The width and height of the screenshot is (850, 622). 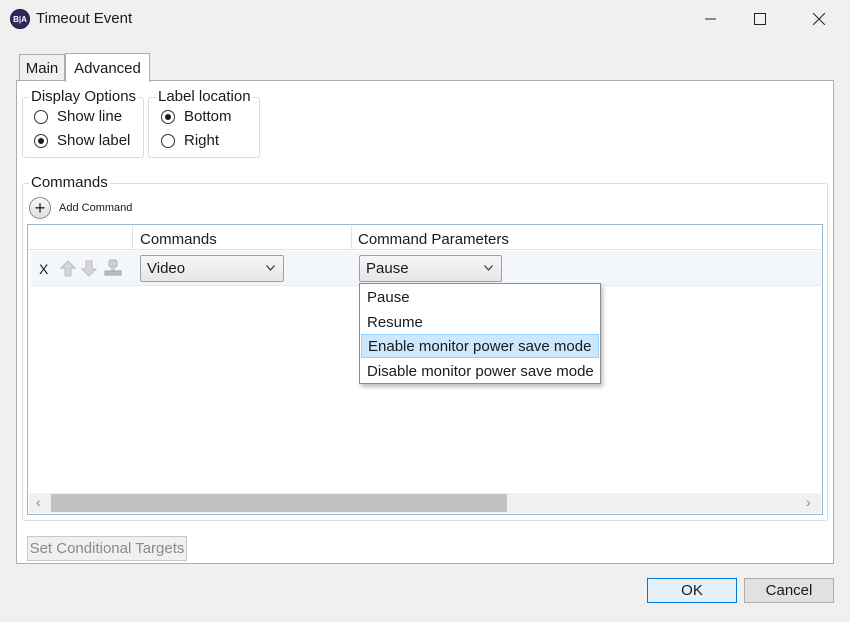 I want to click on bottom-radio: Bottom, so click(x=196, y=116).